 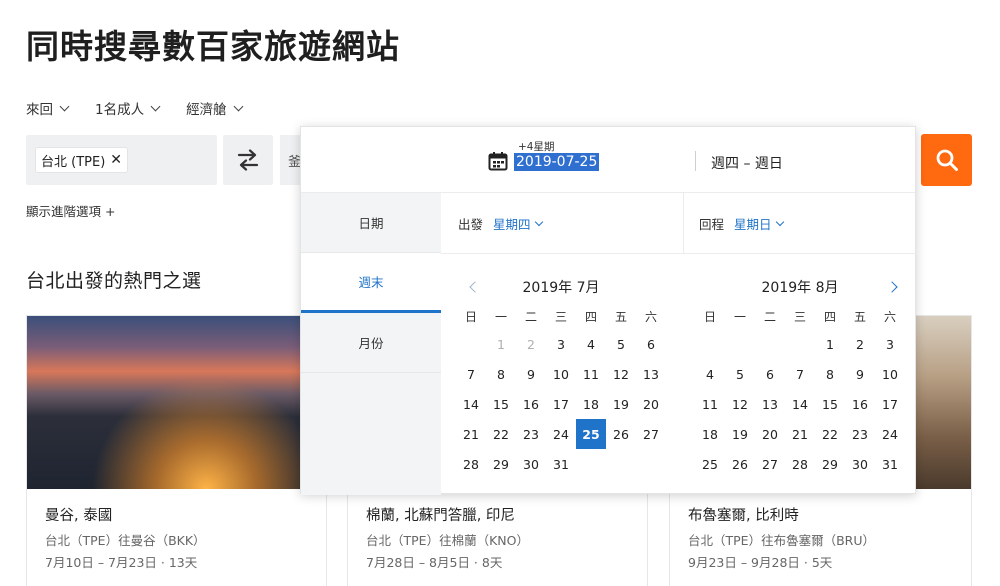 What do you see at coordinates (128, 108) in the screenshot?
I see `travelers-dropdown: 1名成人` at bounding box center [128, 108].